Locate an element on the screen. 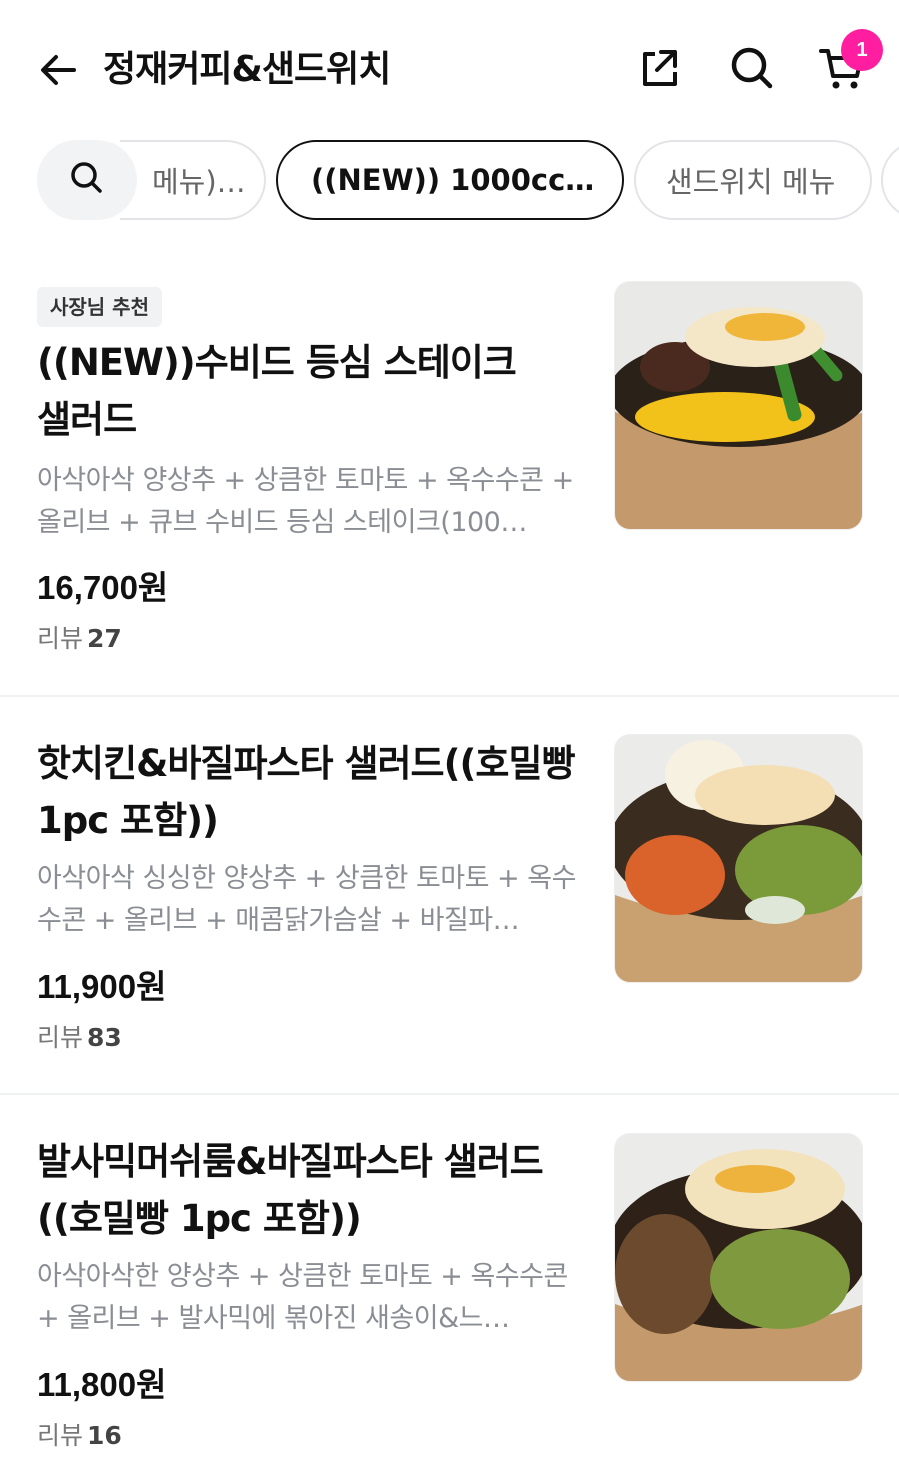  tab-more-category is located at coordinates (890, 180).